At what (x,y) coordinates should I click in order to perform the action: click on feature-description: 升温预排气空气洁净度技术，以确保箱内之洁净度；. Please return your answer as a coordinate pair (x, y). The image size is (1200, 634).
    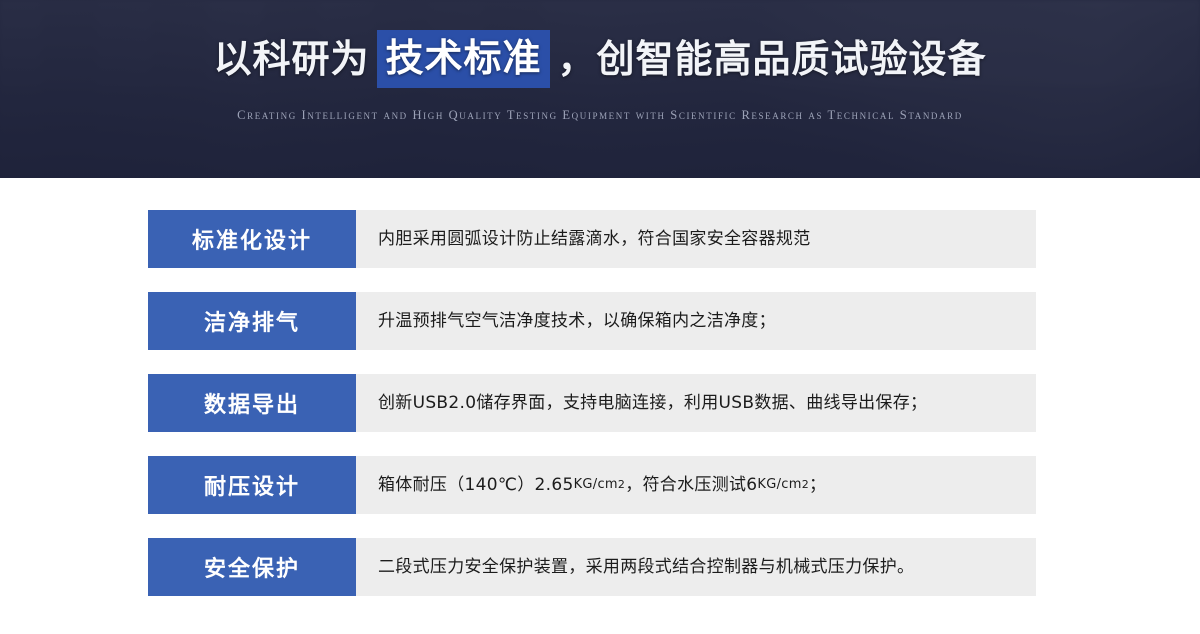
    Looking at the image, I should click on (696, 321).